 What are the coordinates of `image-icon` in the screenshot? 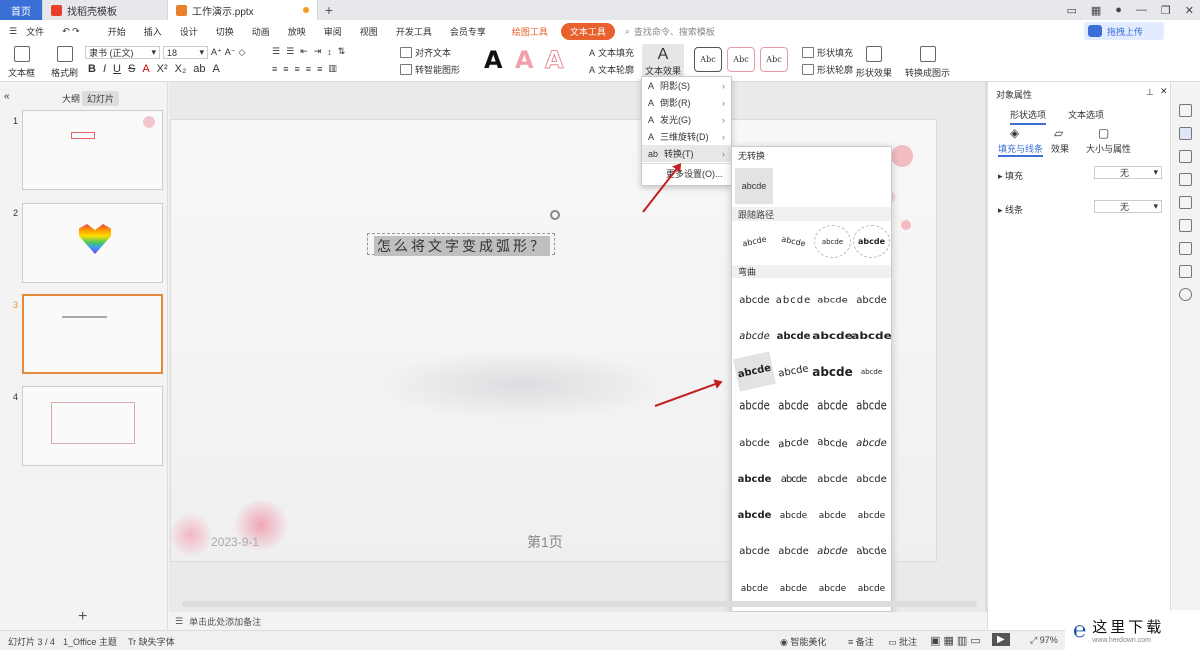 It's located at (1185, 202).